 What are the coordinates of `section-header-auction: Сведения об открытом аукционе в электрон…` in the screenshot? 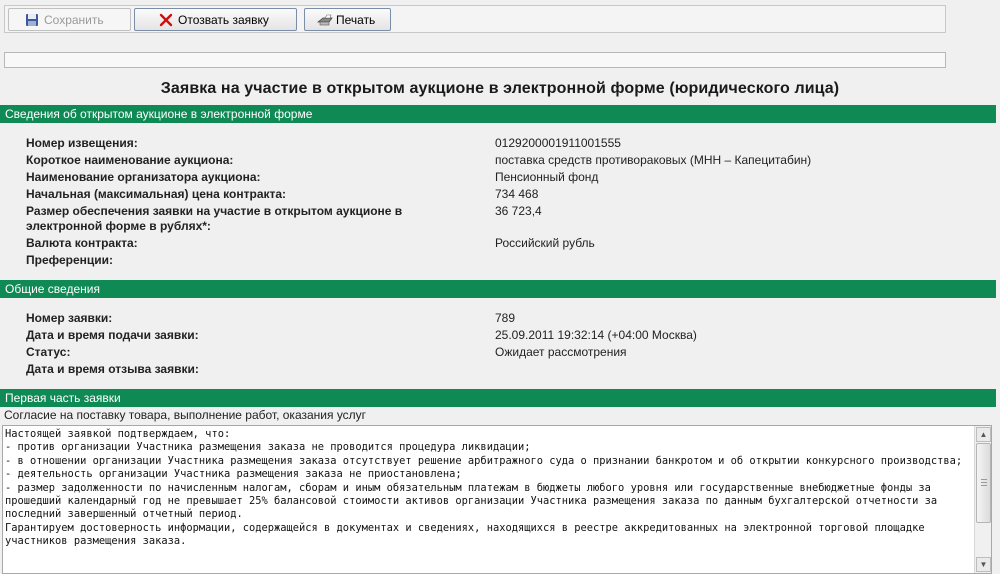 It's located at (498, 114).